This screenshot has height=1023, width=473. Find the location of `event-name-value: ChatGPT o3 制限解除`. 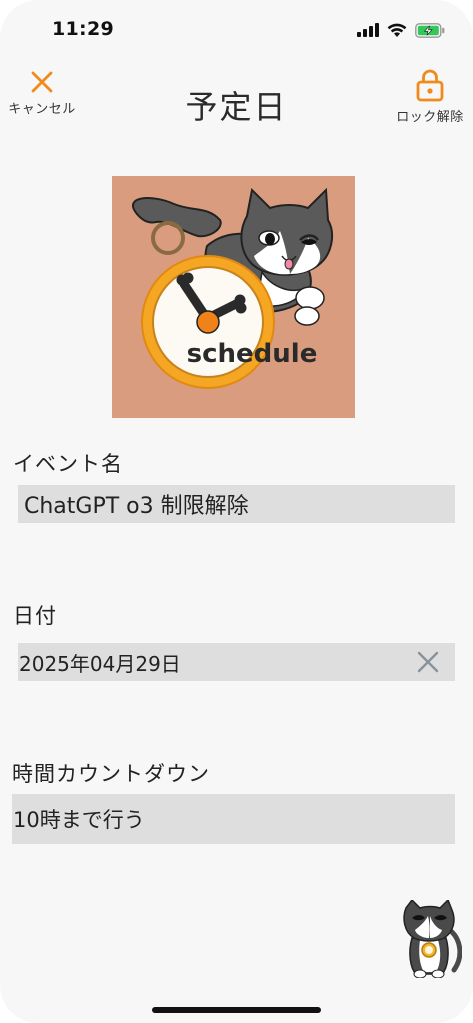

event-name-value: ChatGPT o3 制限解除 is located at coordinates (136, 506).